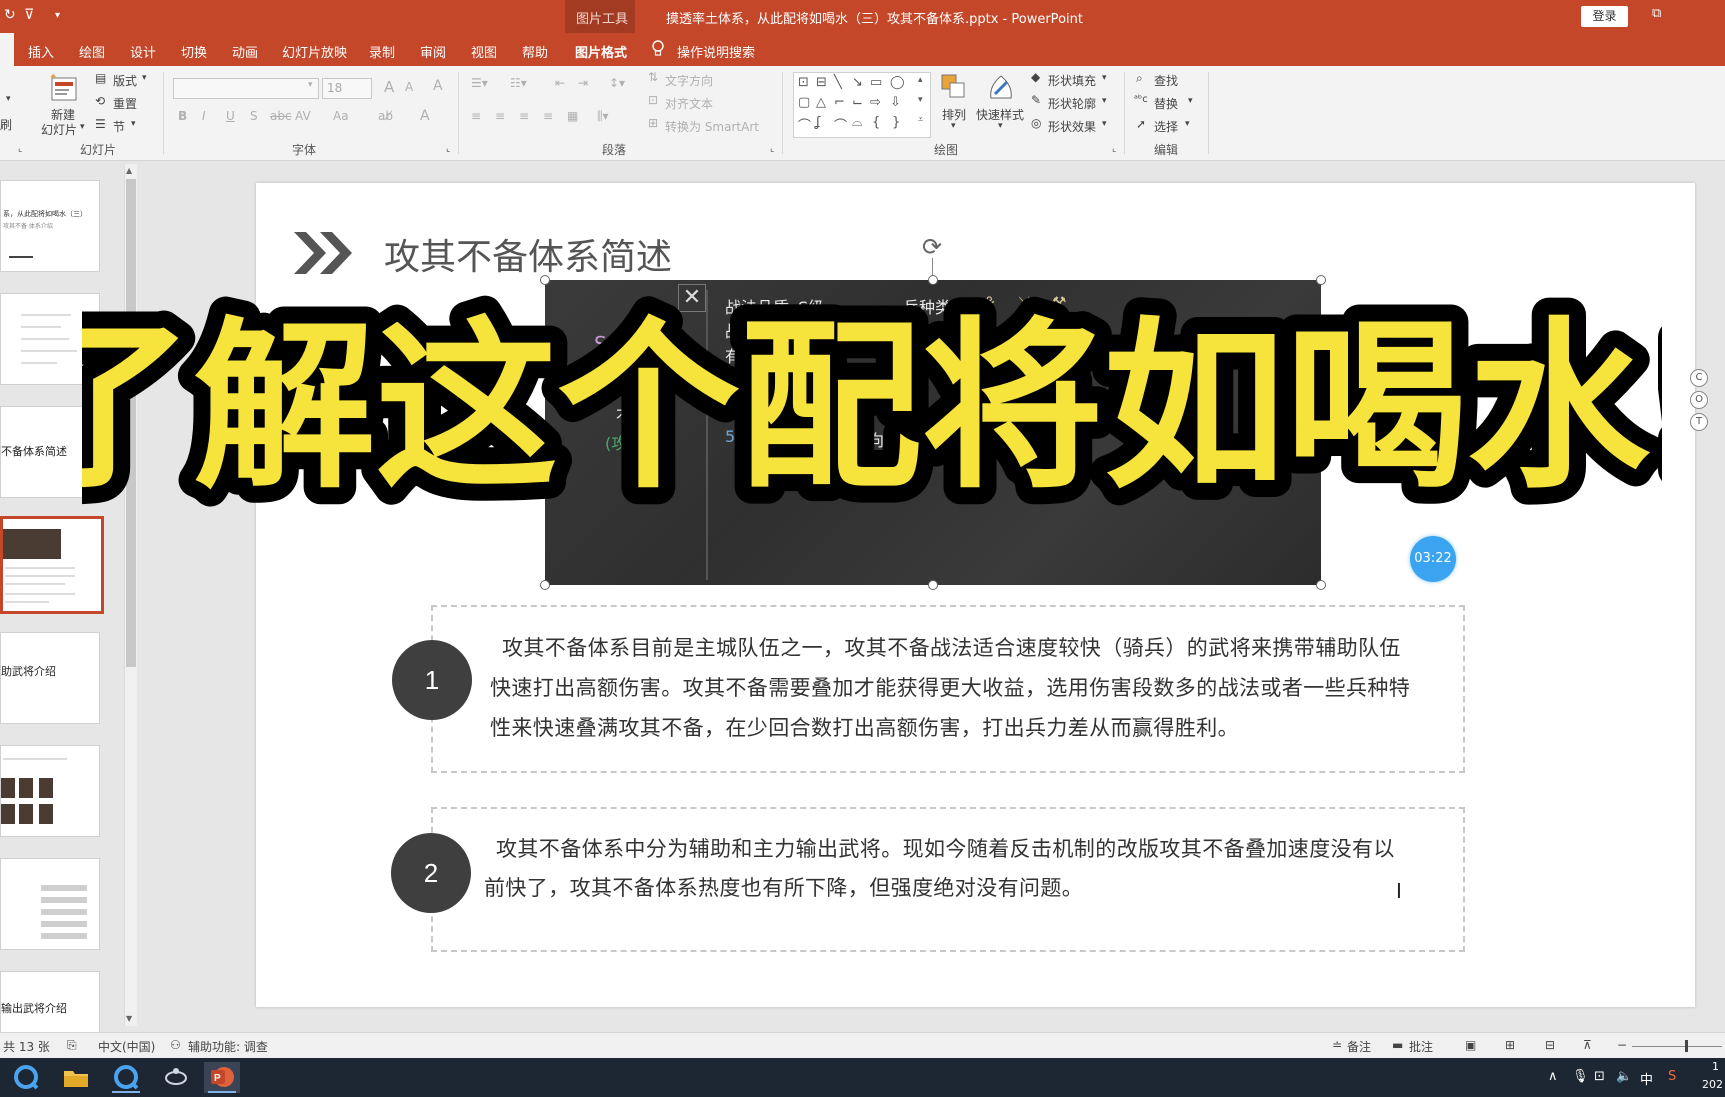 Image resolution: width=1725 pixels, height=1097 pixels. What do you see at coordinates (1587, 1045) in the screenshot?
I see `slideshow-view-icon: ⊼` at bounding box center [1587, 1045].